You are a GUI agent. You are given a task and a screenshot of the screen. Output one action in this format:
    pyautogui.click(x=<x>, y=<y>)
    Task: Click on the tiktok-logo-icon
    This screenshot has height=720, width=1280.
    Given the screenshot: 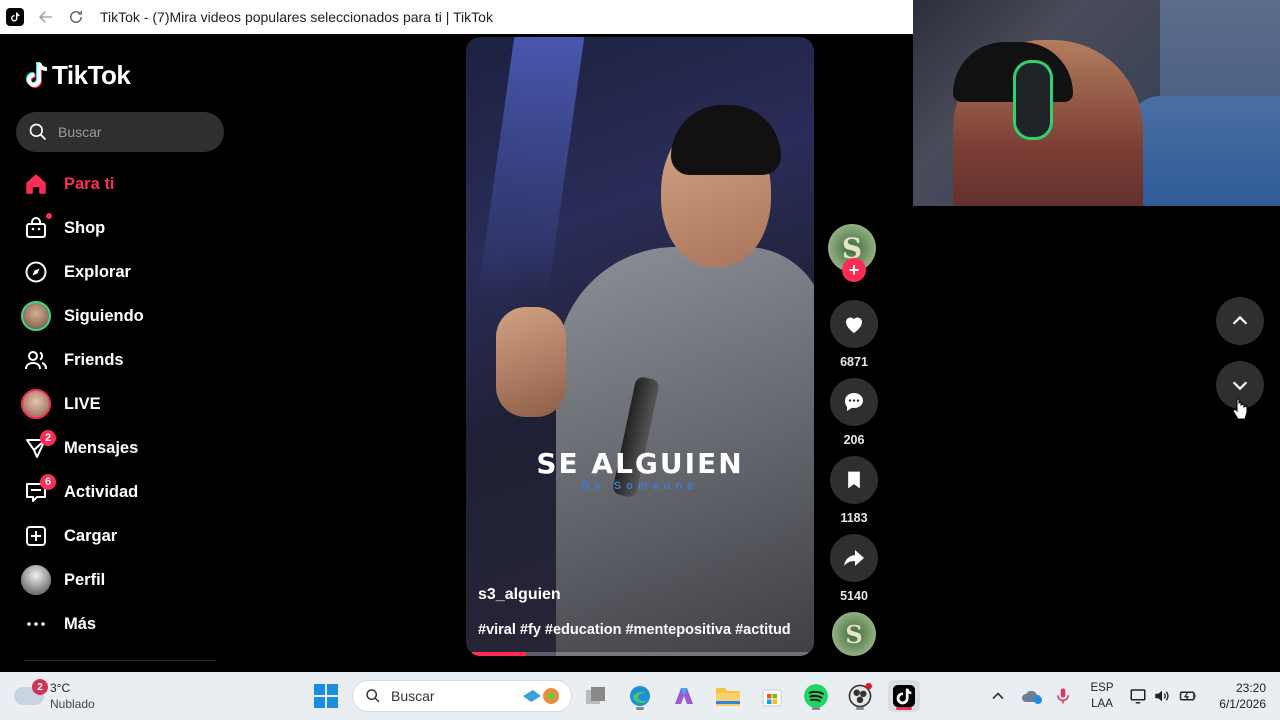 What is the action you would take?
    pyautogui.click(x=37, y=76)
    